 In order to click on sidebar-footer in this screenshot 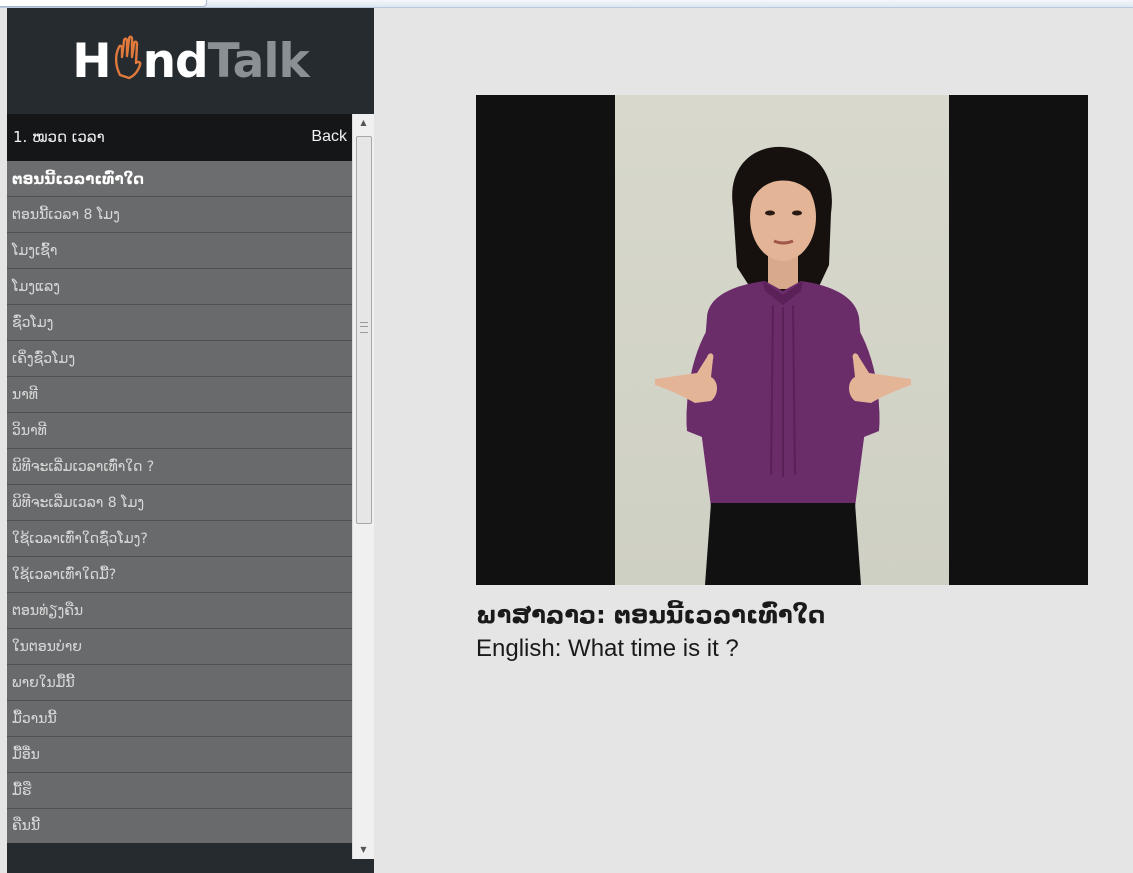, I will do `click(190, 866)`.